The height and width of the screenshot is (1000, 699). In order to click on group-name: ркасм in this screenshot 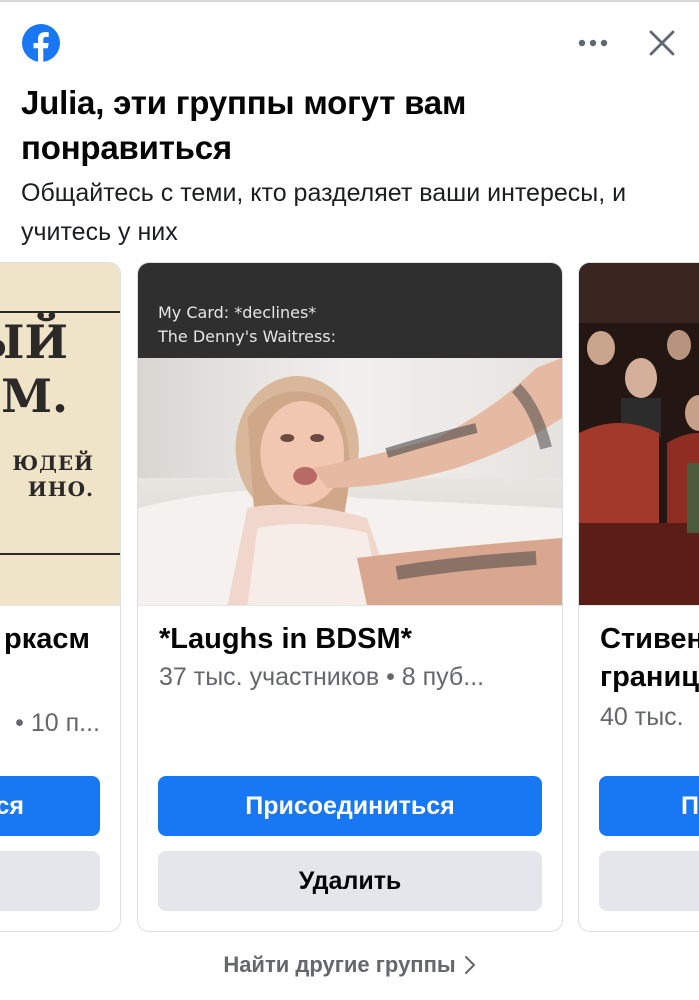, I will do `click(45, 639)`.